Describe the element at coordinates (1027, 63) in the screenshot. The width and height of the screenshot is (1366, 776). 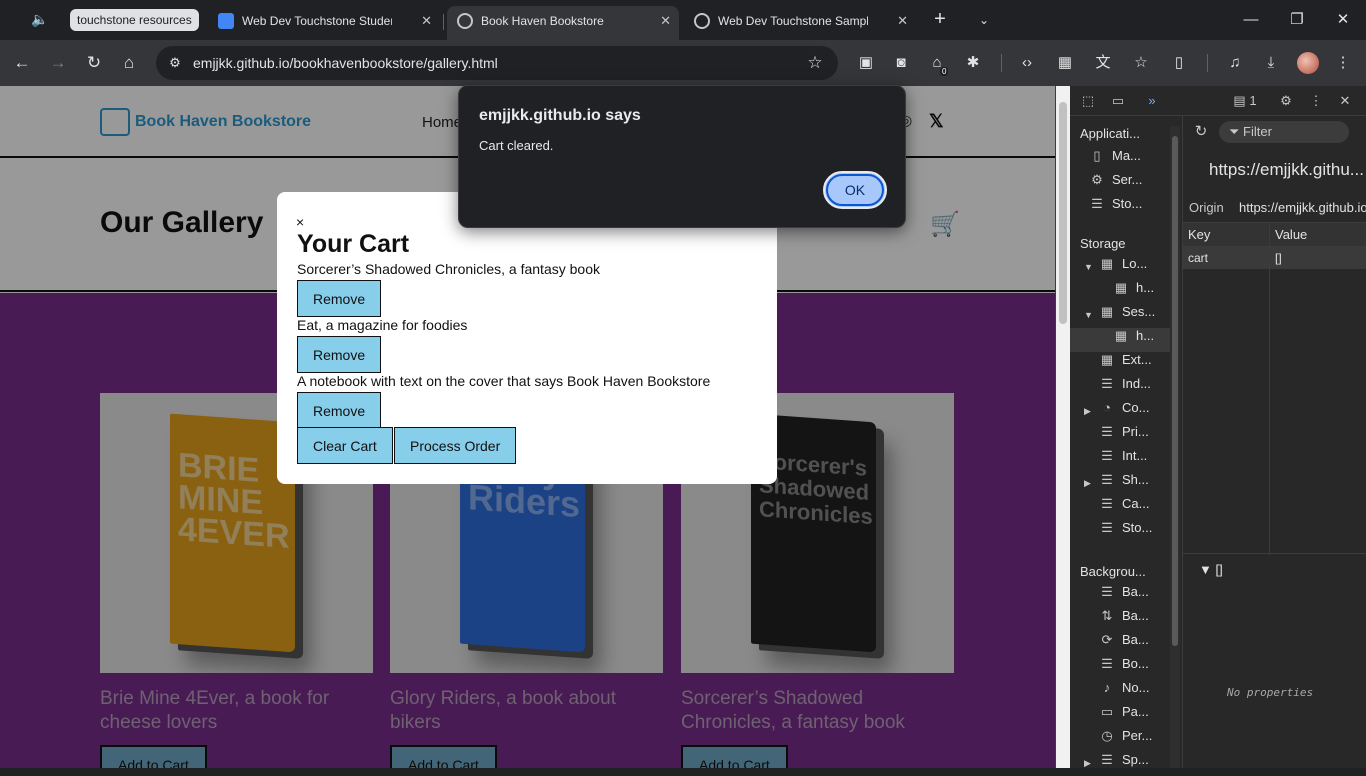
I see `code-icon: ‹›` at that location.